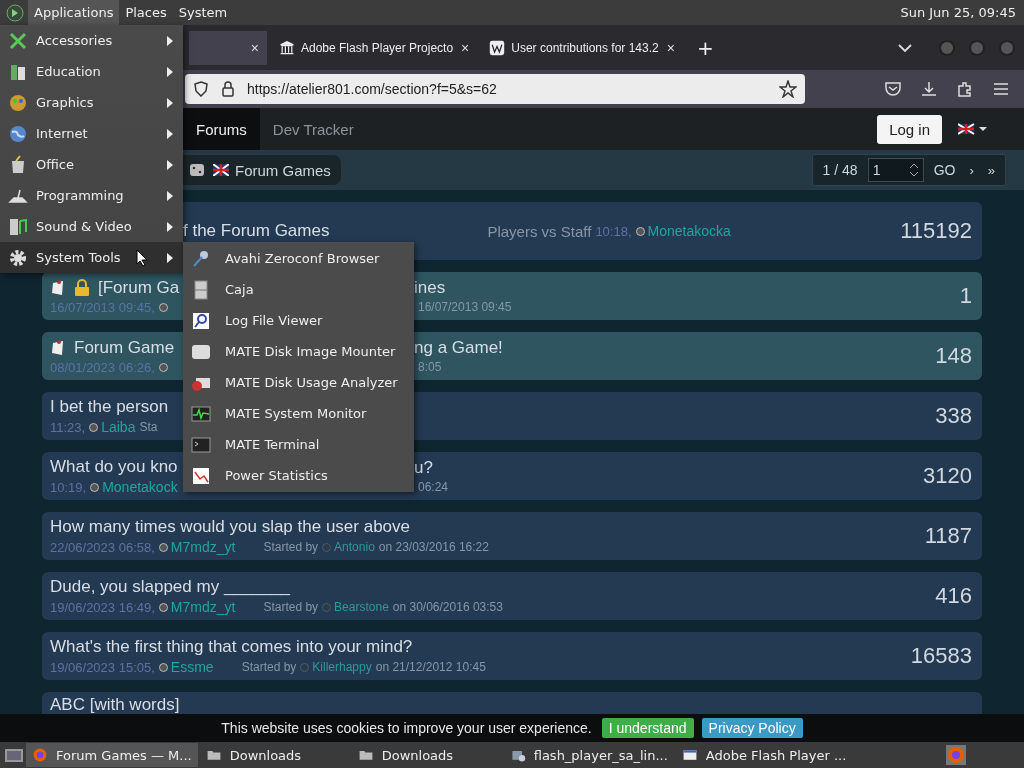 This screenshot has width=1024, height=768. Describe the element at coordinates (276, 587) in the screenshot. I see `thread-title: Dude, you slapped my _______` at that location.